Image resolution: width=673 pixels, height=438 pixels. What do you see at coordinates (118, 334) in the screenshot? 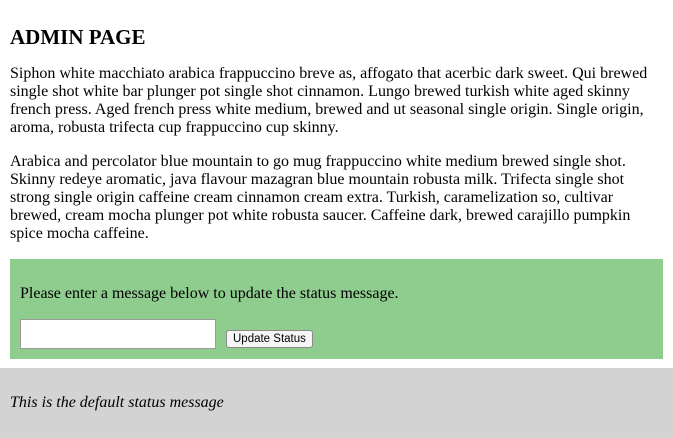
I see `status-message-input` at bounding box center [118, 334].